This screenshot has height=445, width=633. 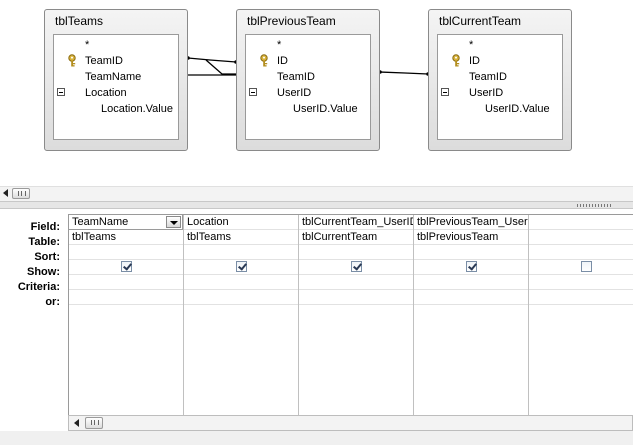 I want to click on row-label-show: Show:, so click(x=43, y=272).